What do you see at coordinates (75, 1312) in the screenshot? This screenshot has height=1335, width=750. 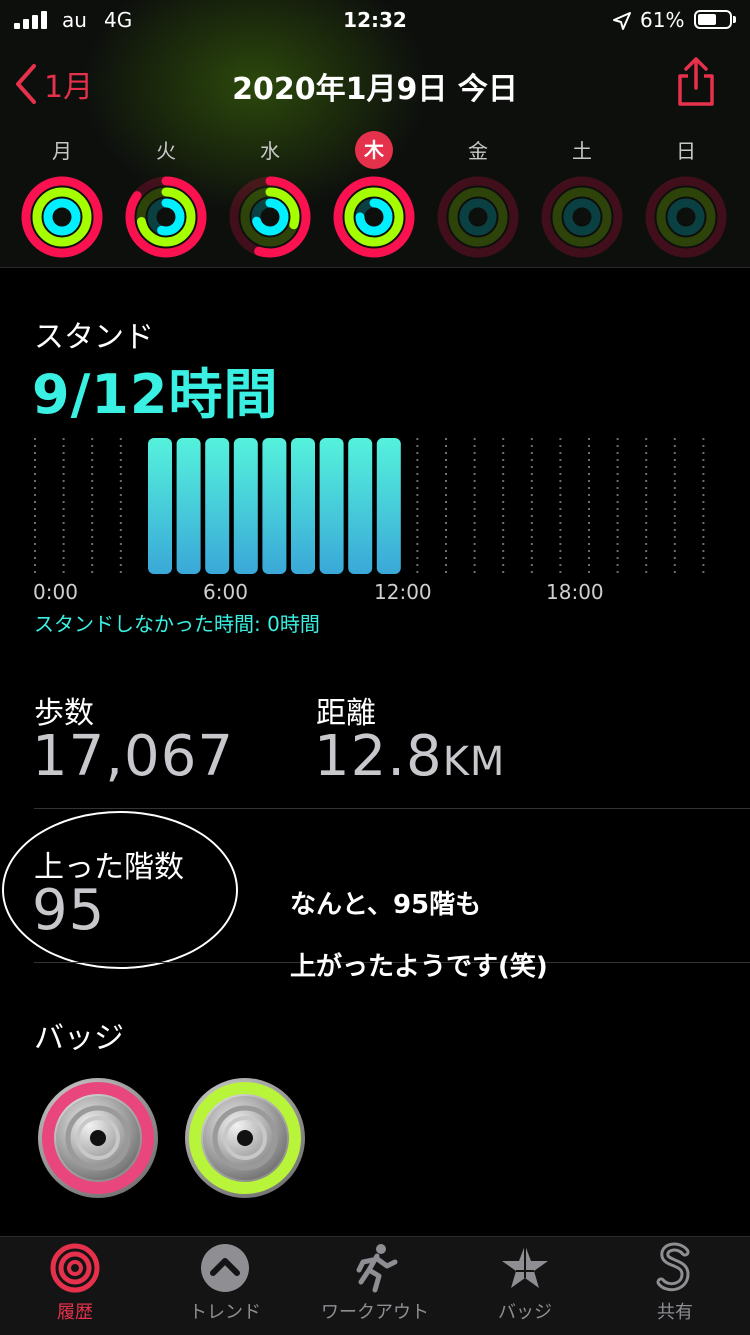 I see `tab-label: 履歴` at bounding box center [75, 1312].